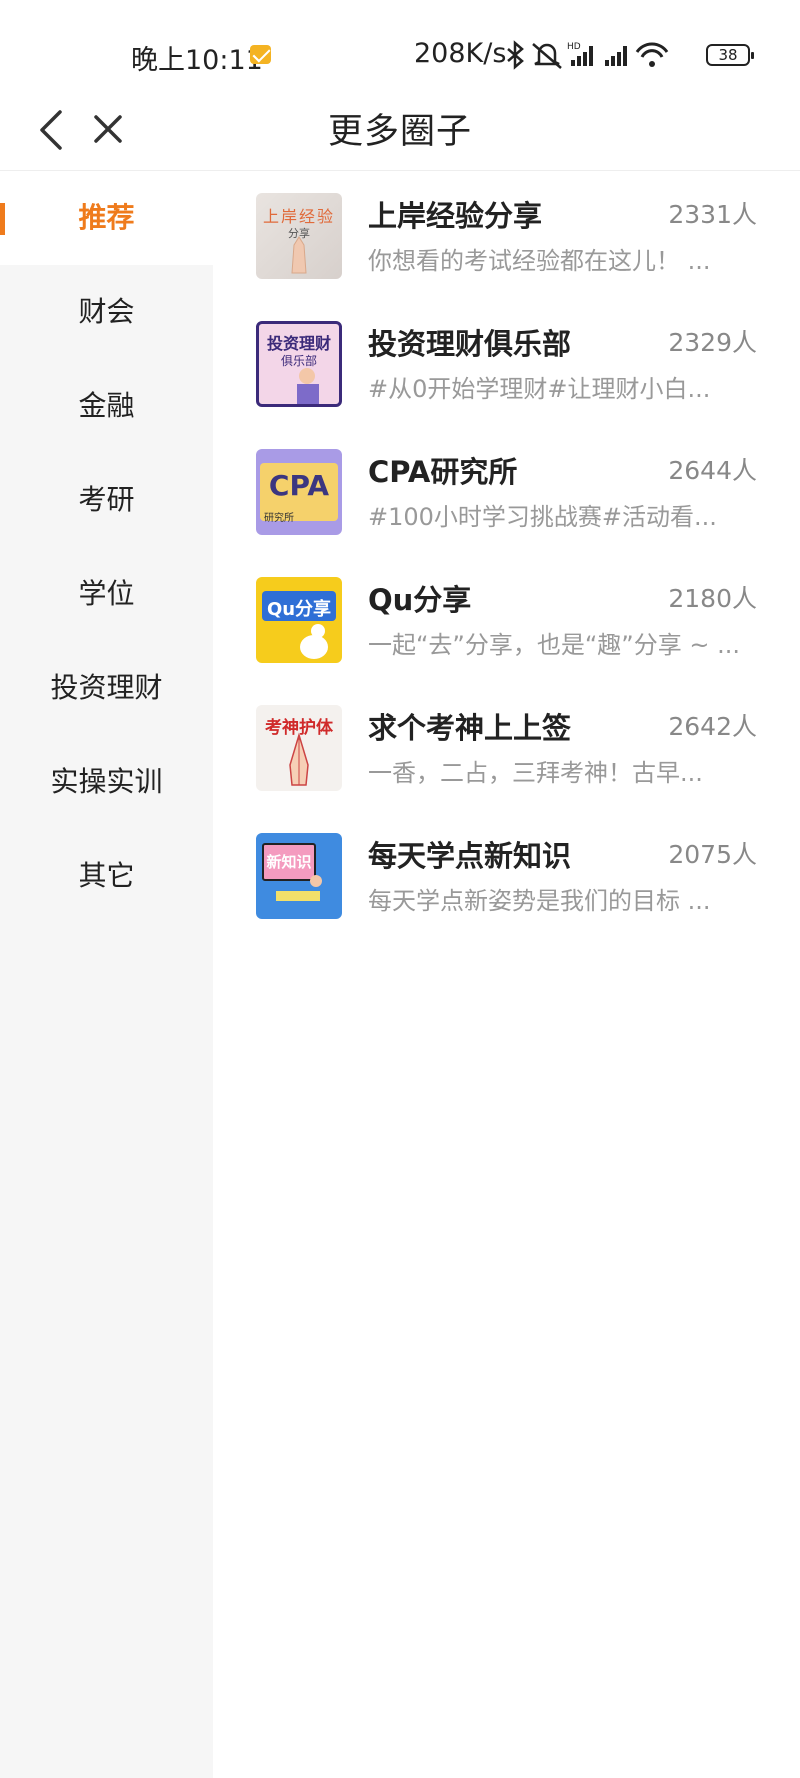 The width and height of the screenshot is (800, 1778). What do you see at coordinates (515, 55) in the screenshot?
I see `bluetooth-icon` at bounding box center [515, 55].